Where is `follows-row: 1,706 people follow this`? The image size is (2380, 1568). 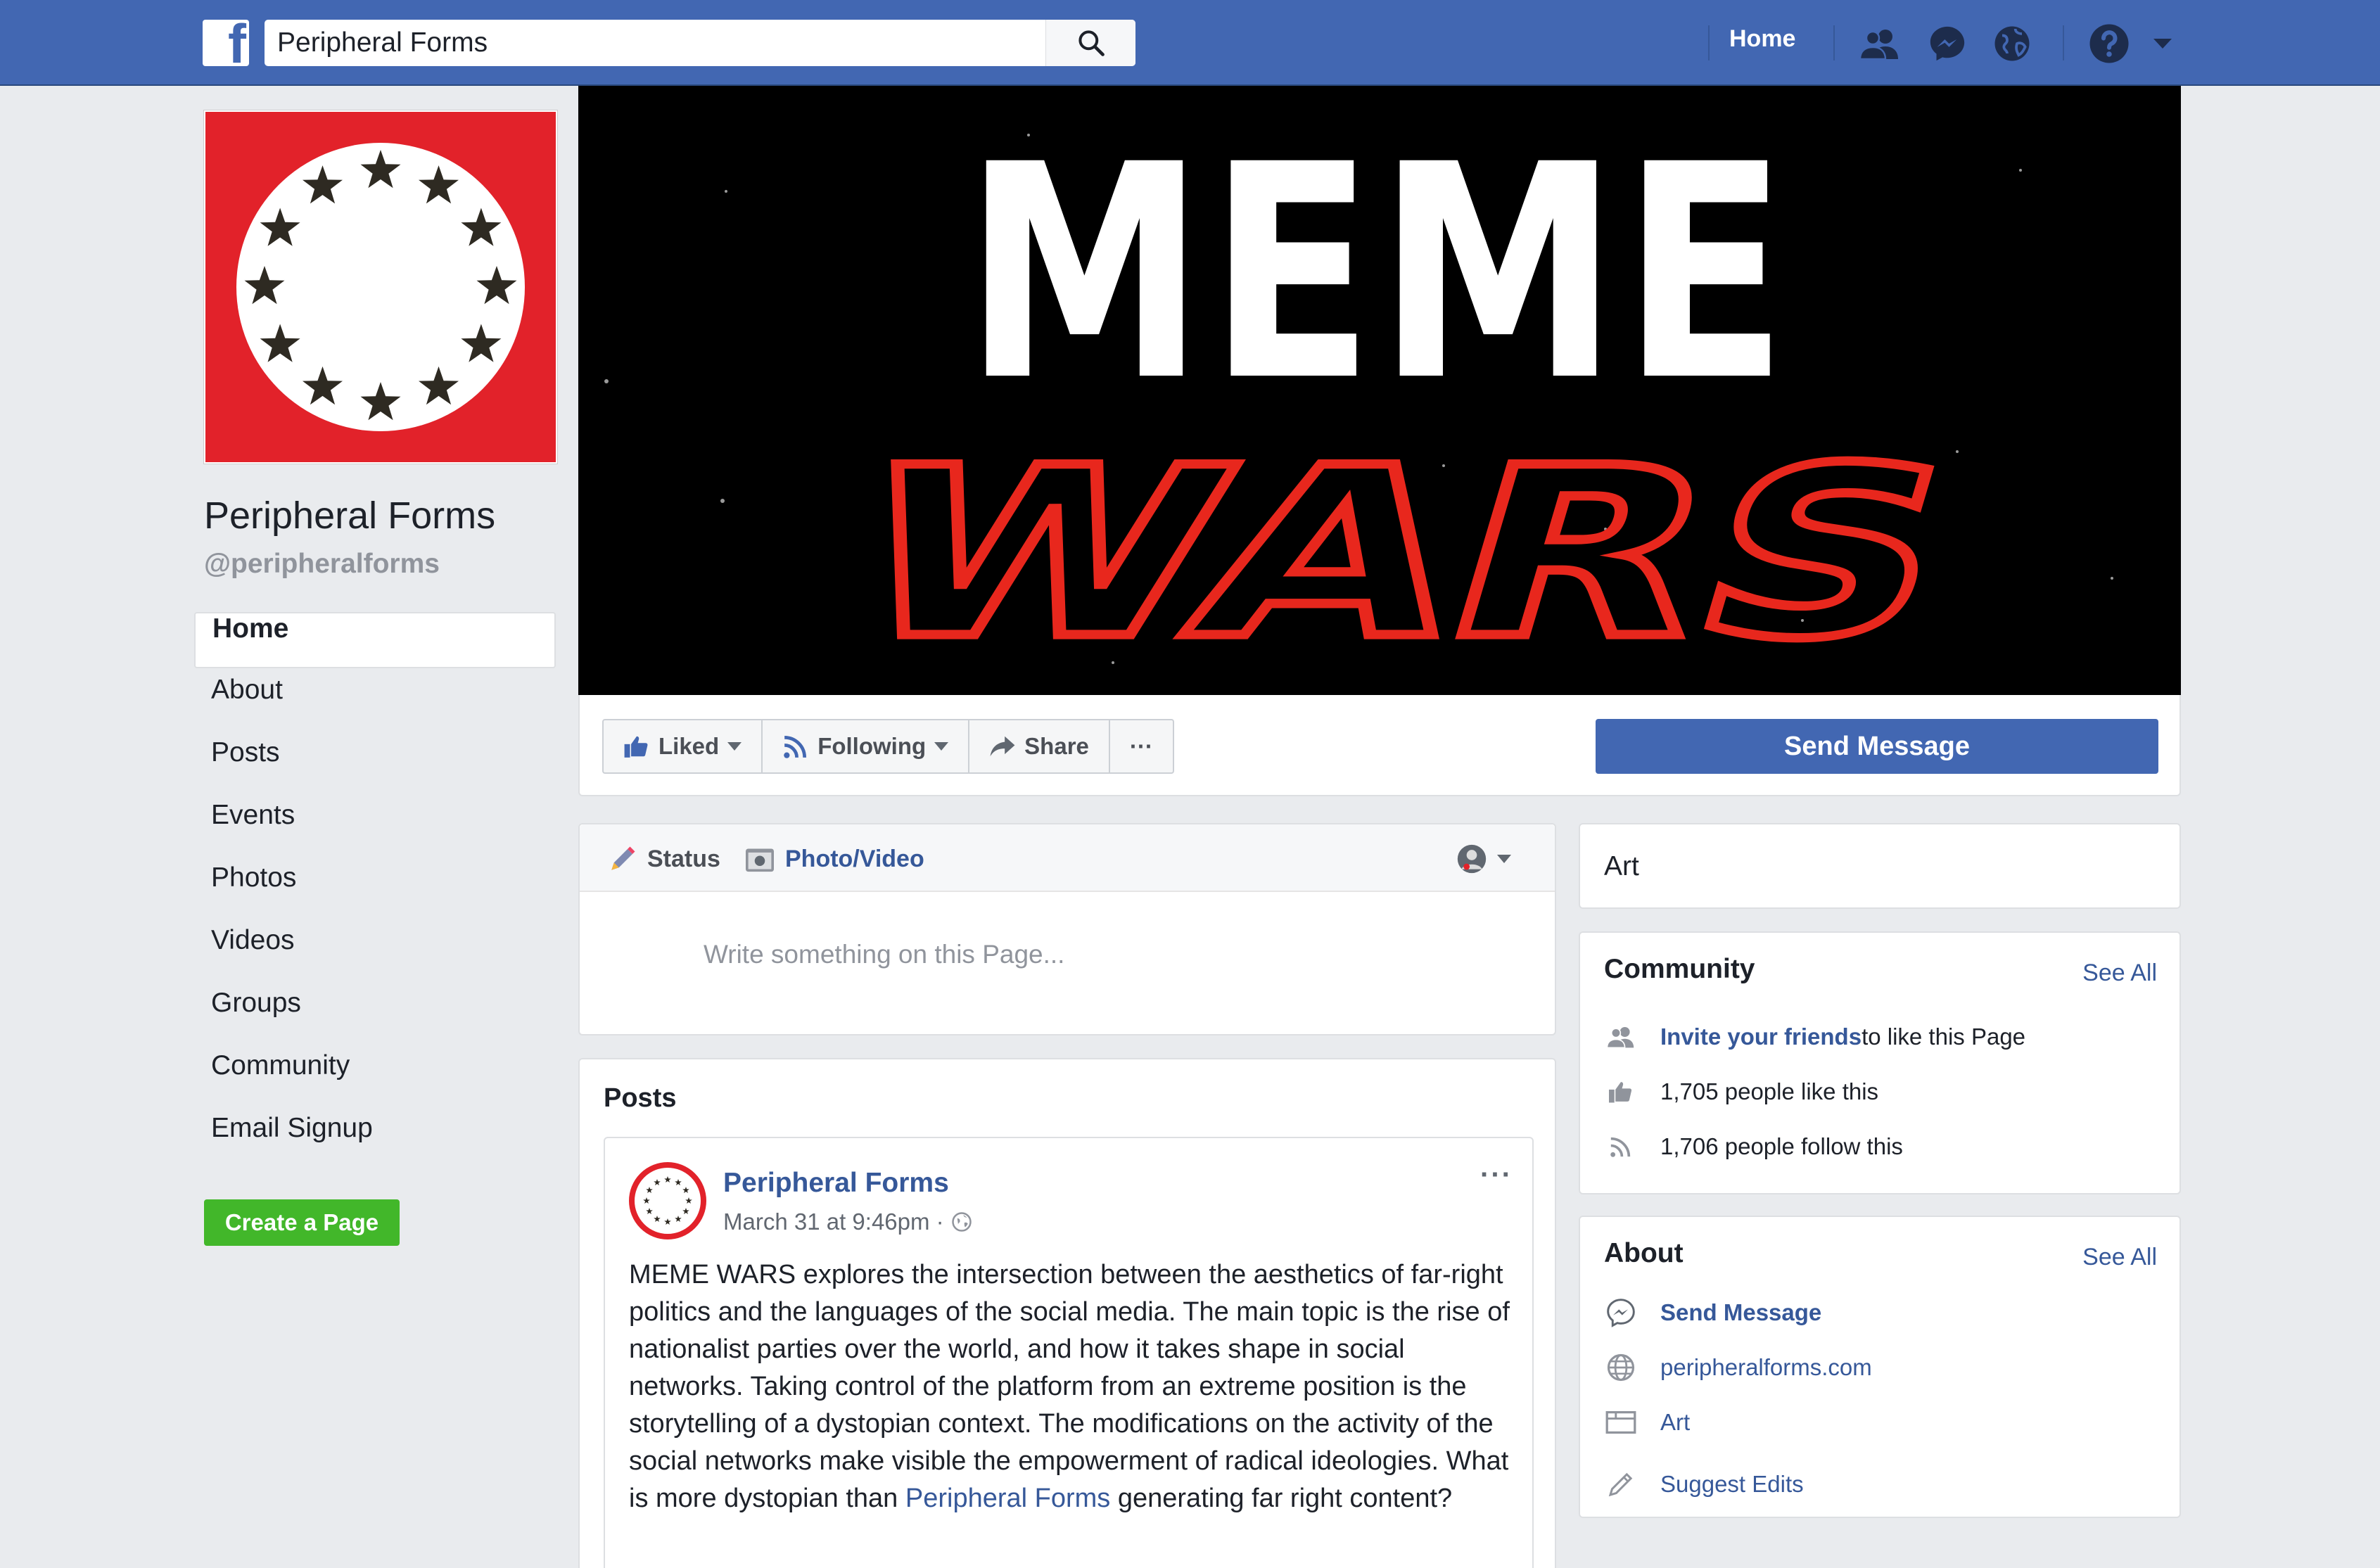 follows-row: 1,706 people follow this is located at coordinates (1753, 1147).